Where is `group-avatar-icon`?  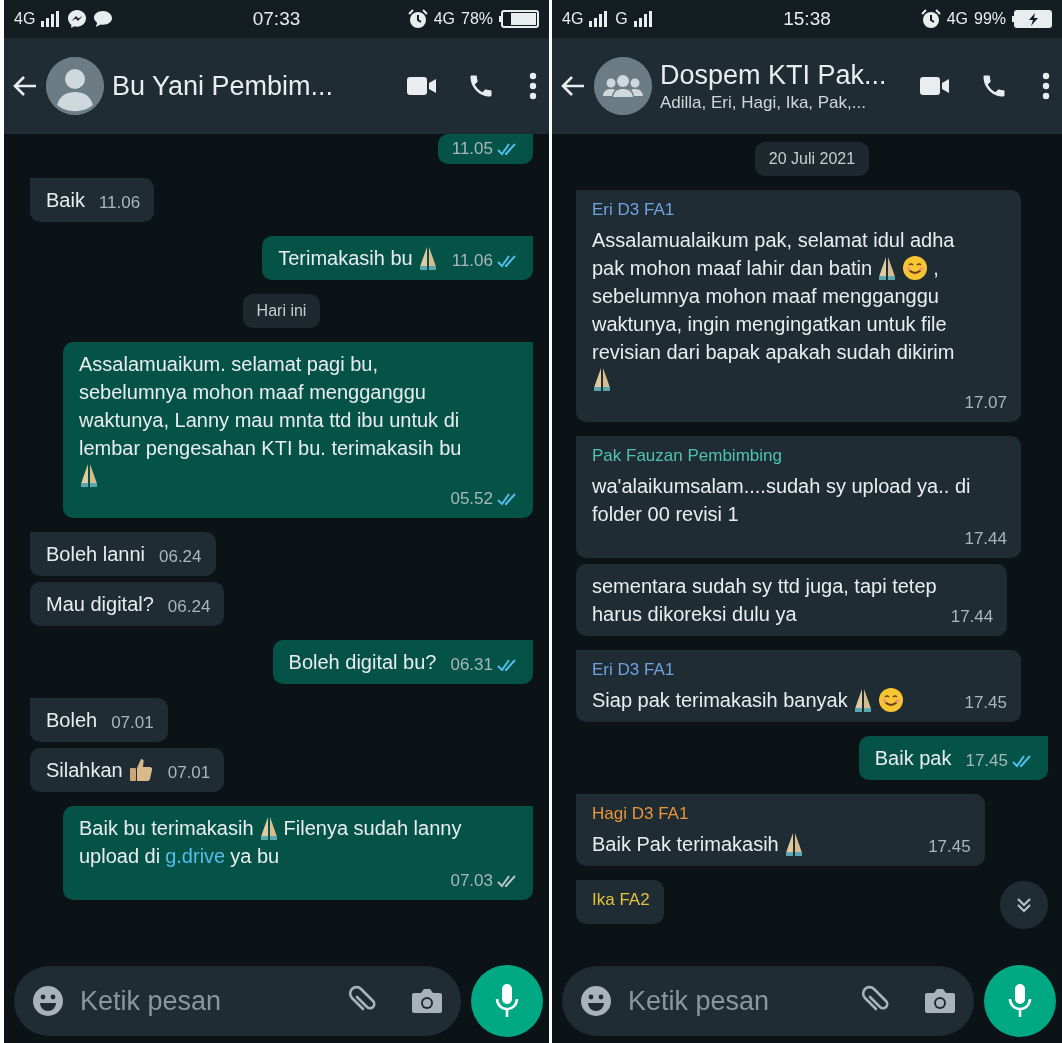
group-avatar-icon is located at coordinates (623, 86).